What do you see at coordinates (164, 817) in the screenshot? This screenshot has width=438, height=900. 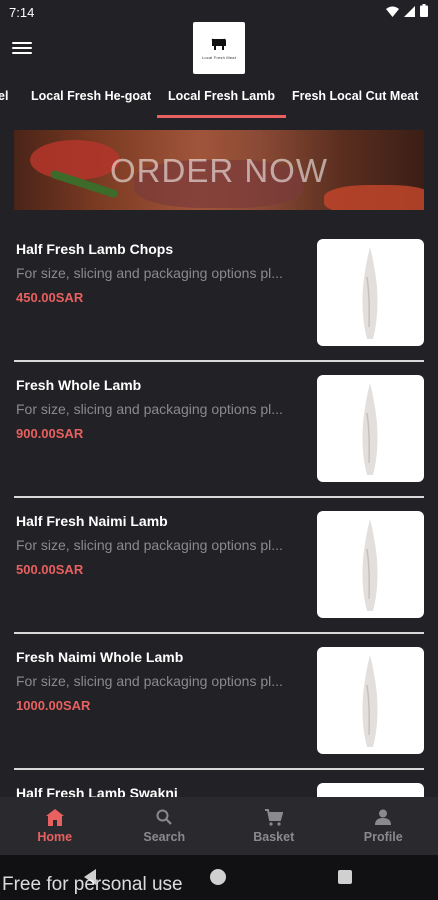 I see `search-icon` at bounding box center [164, 817].